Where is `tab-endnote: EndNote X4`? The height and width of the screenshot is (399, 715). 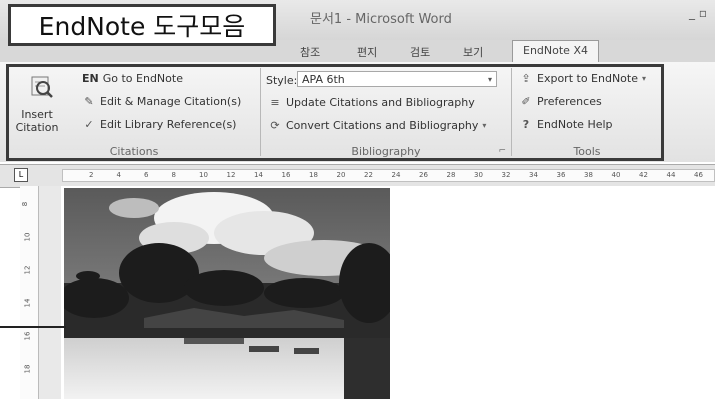 tab-endnote: EndNote X4 is located at coordinates (555, 51).